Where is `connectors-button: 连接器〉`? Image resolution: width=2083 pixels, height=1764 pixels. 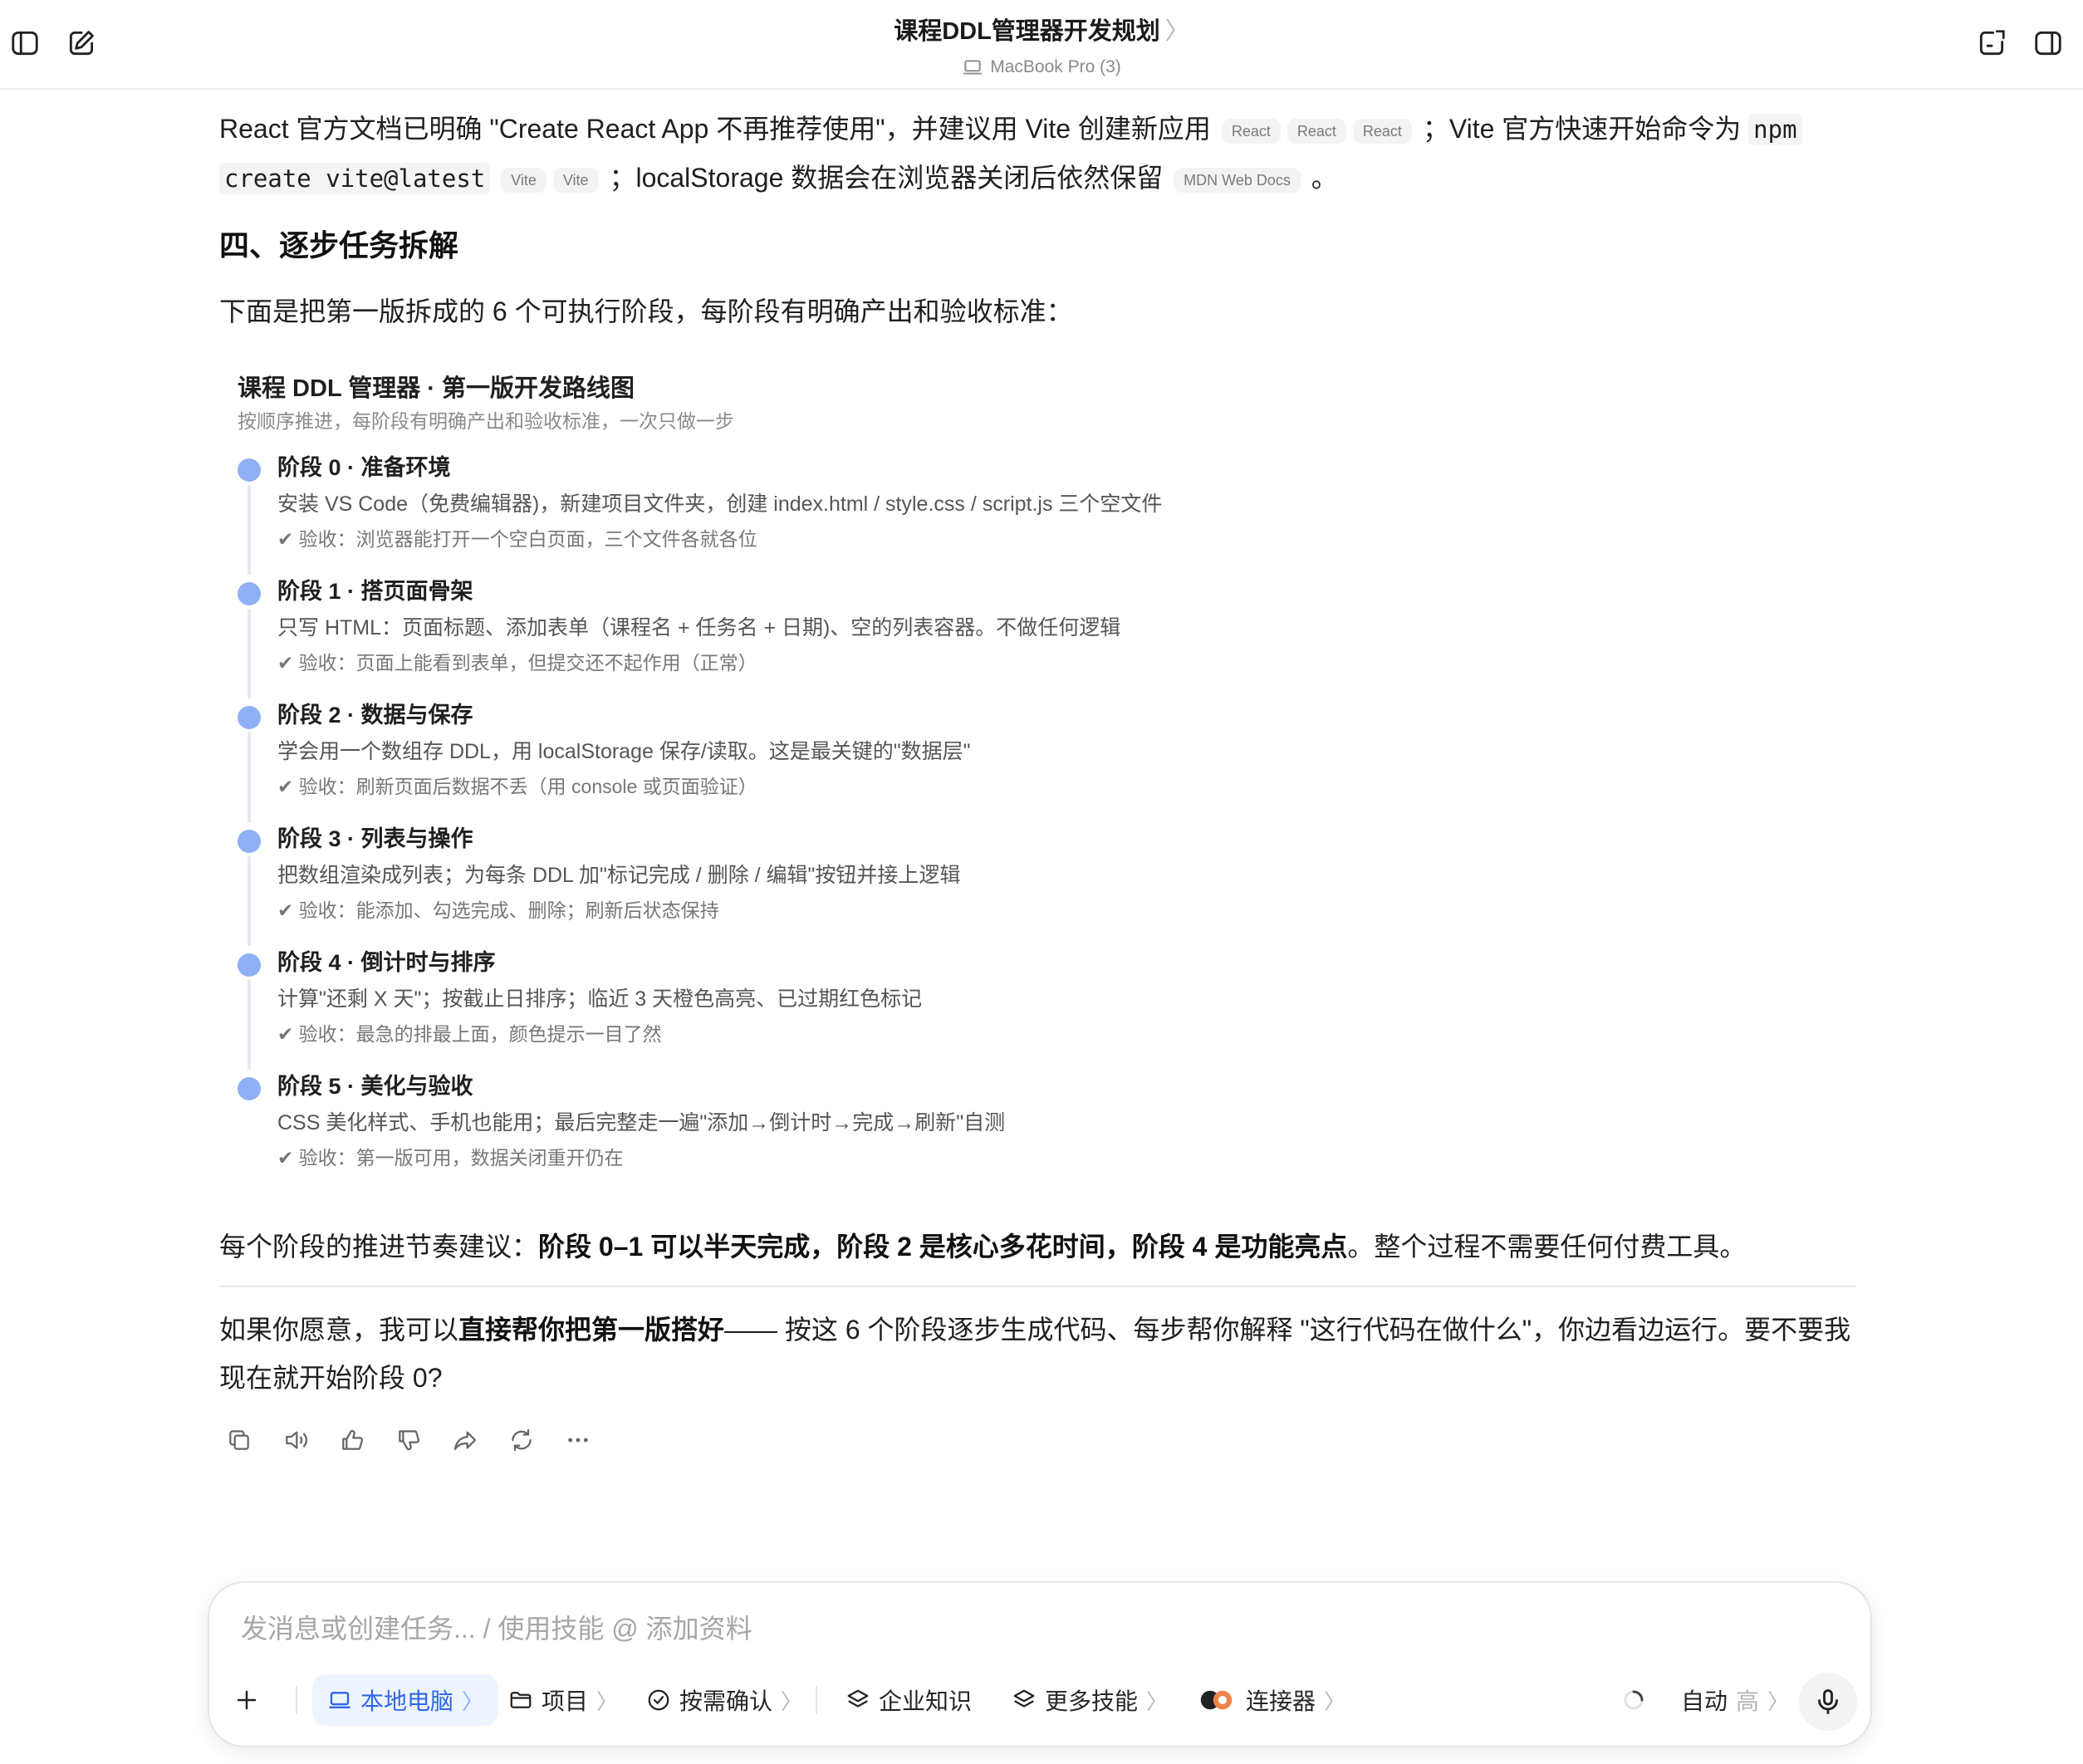 connectors-button: 连接器〉 is located at coordinates (1272, 1700).